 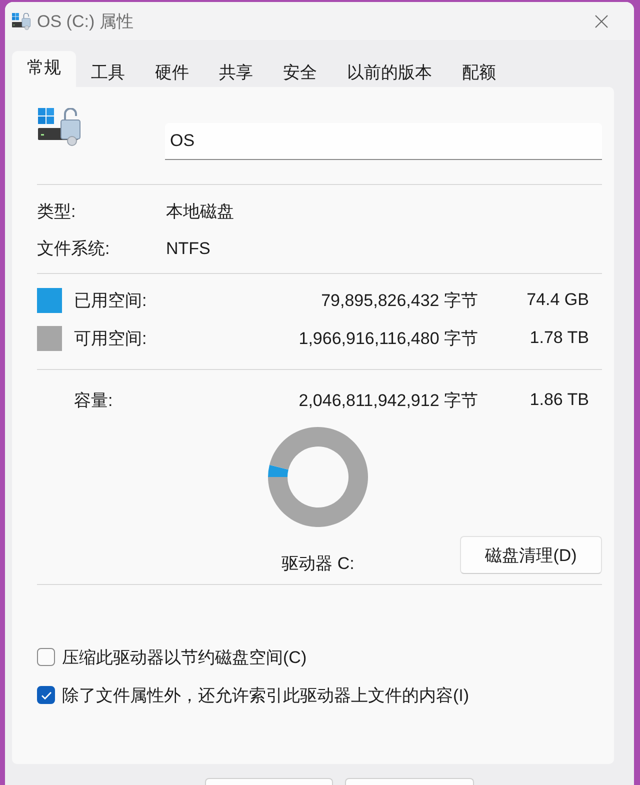 I want to click on property-value: 本地磁盘, so click(x=200, y=212).